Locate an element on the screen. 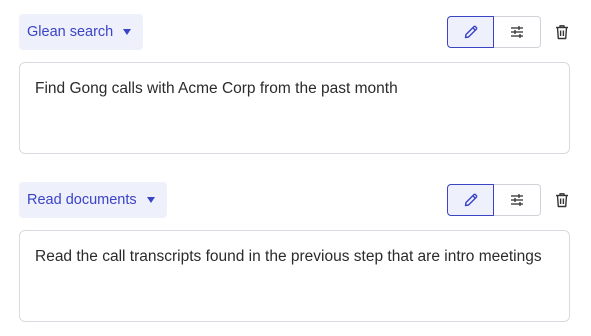 The image size is (591, 336). action-dropdown-label: Glean search is located at coordinates (70, 32).